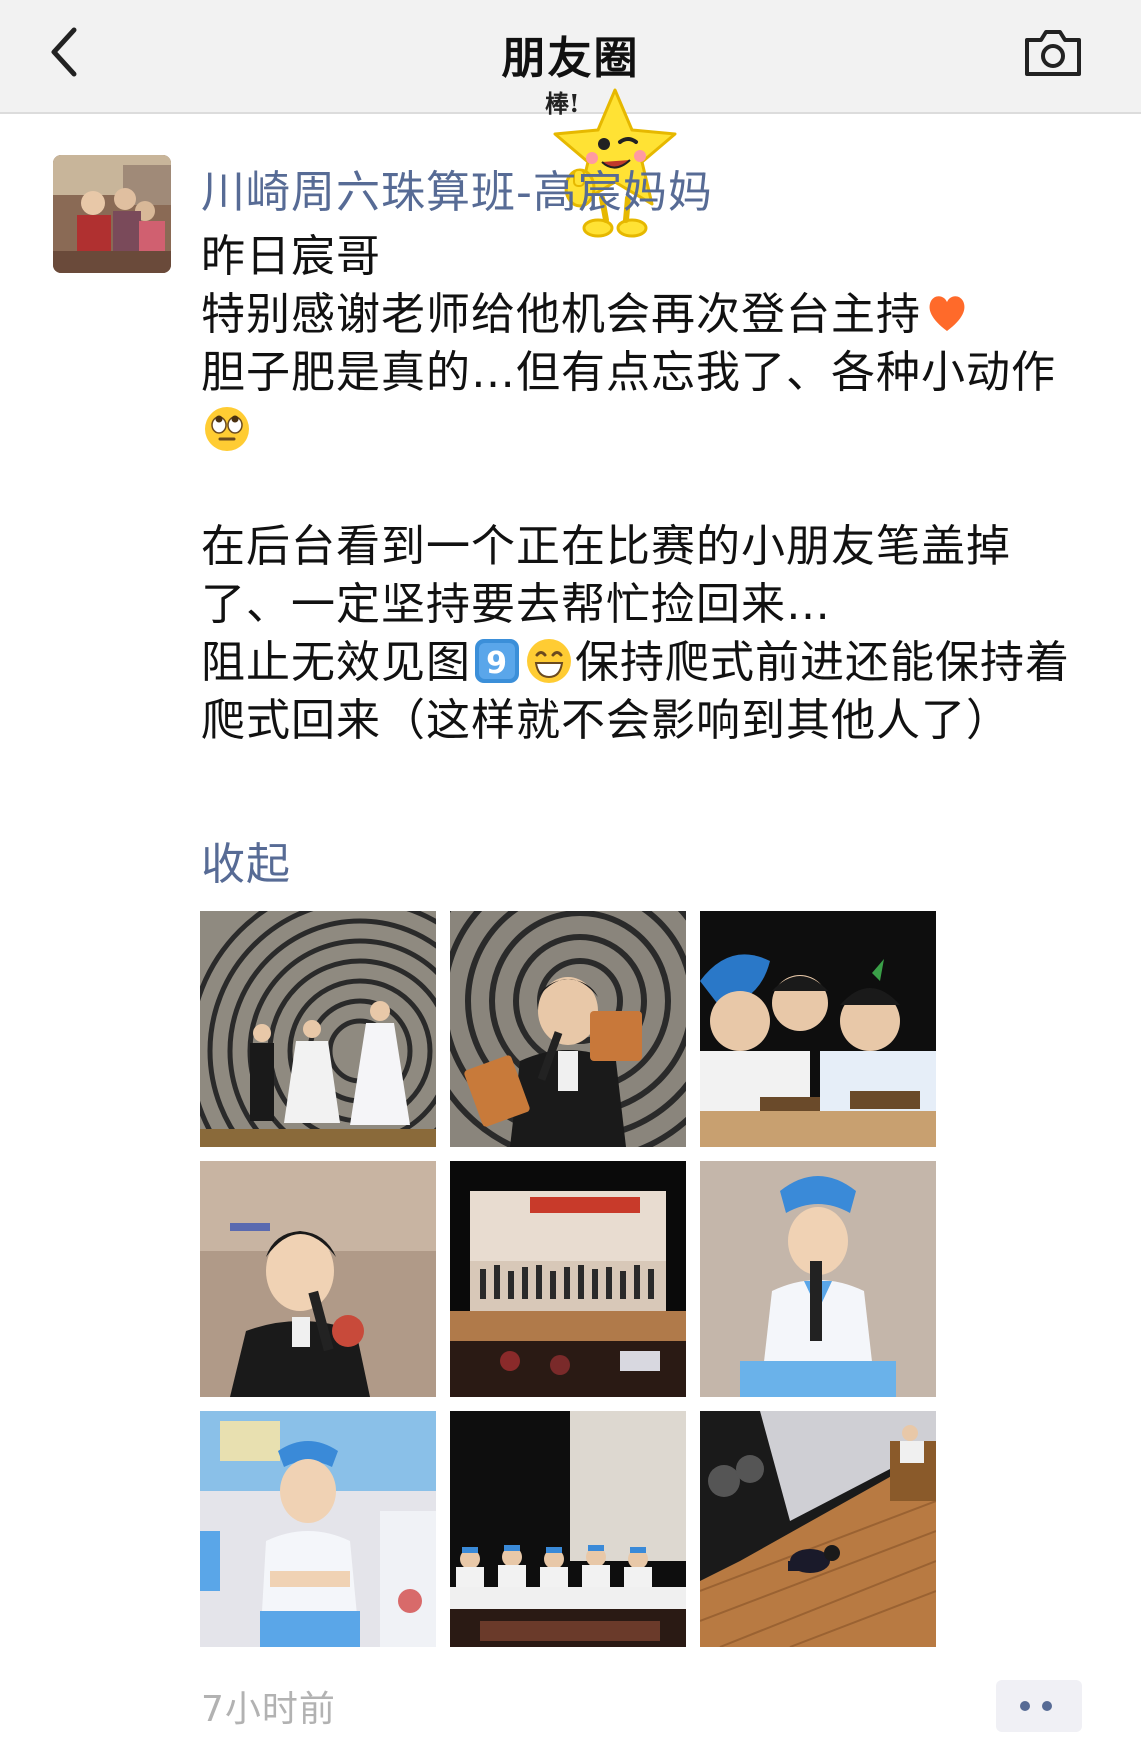 Image resolution: width=1141 pixels, height=1752 pixels. Describe the element at coordinates (457, 188) in the screenshot. I see `author-name: 川崎周六珠算班-高宸妈妈` at that location.